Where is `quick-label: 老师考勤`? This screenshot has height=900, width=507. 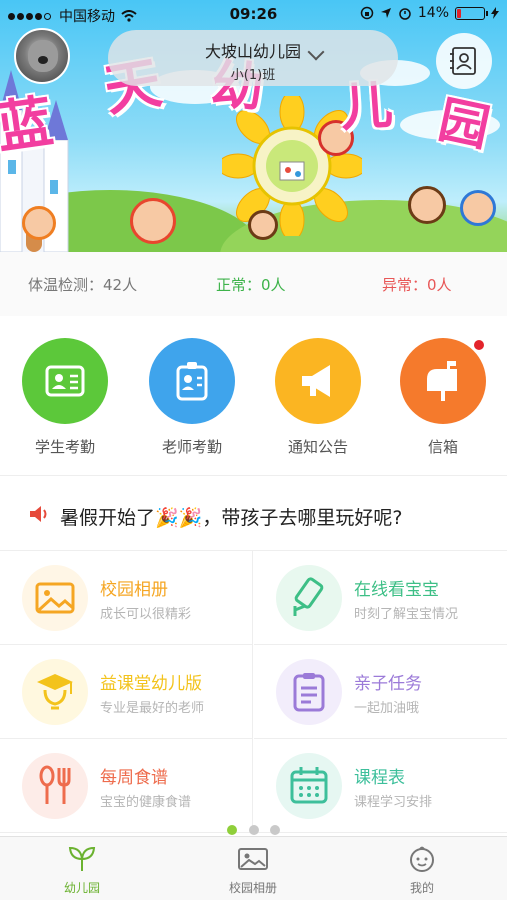 quick-label: 老师考勤 is located at coordinates (191, 447).